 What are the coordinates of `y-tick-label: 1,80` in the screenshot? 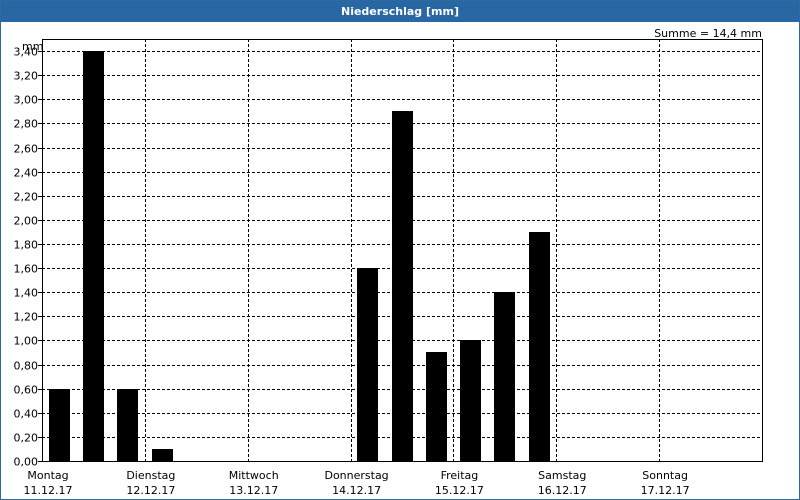 It's located at (26, 245).